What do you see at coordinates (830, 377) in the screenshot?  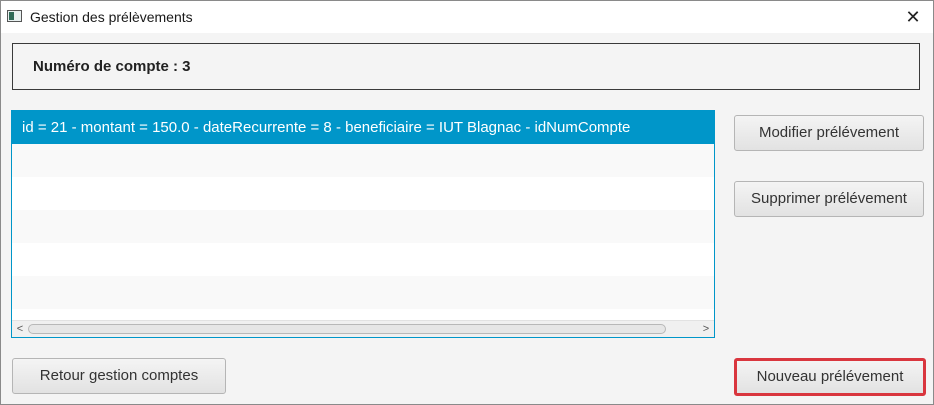 I see `new-debit-button: Nouveau prélévement` at bounding box center [830, 377].